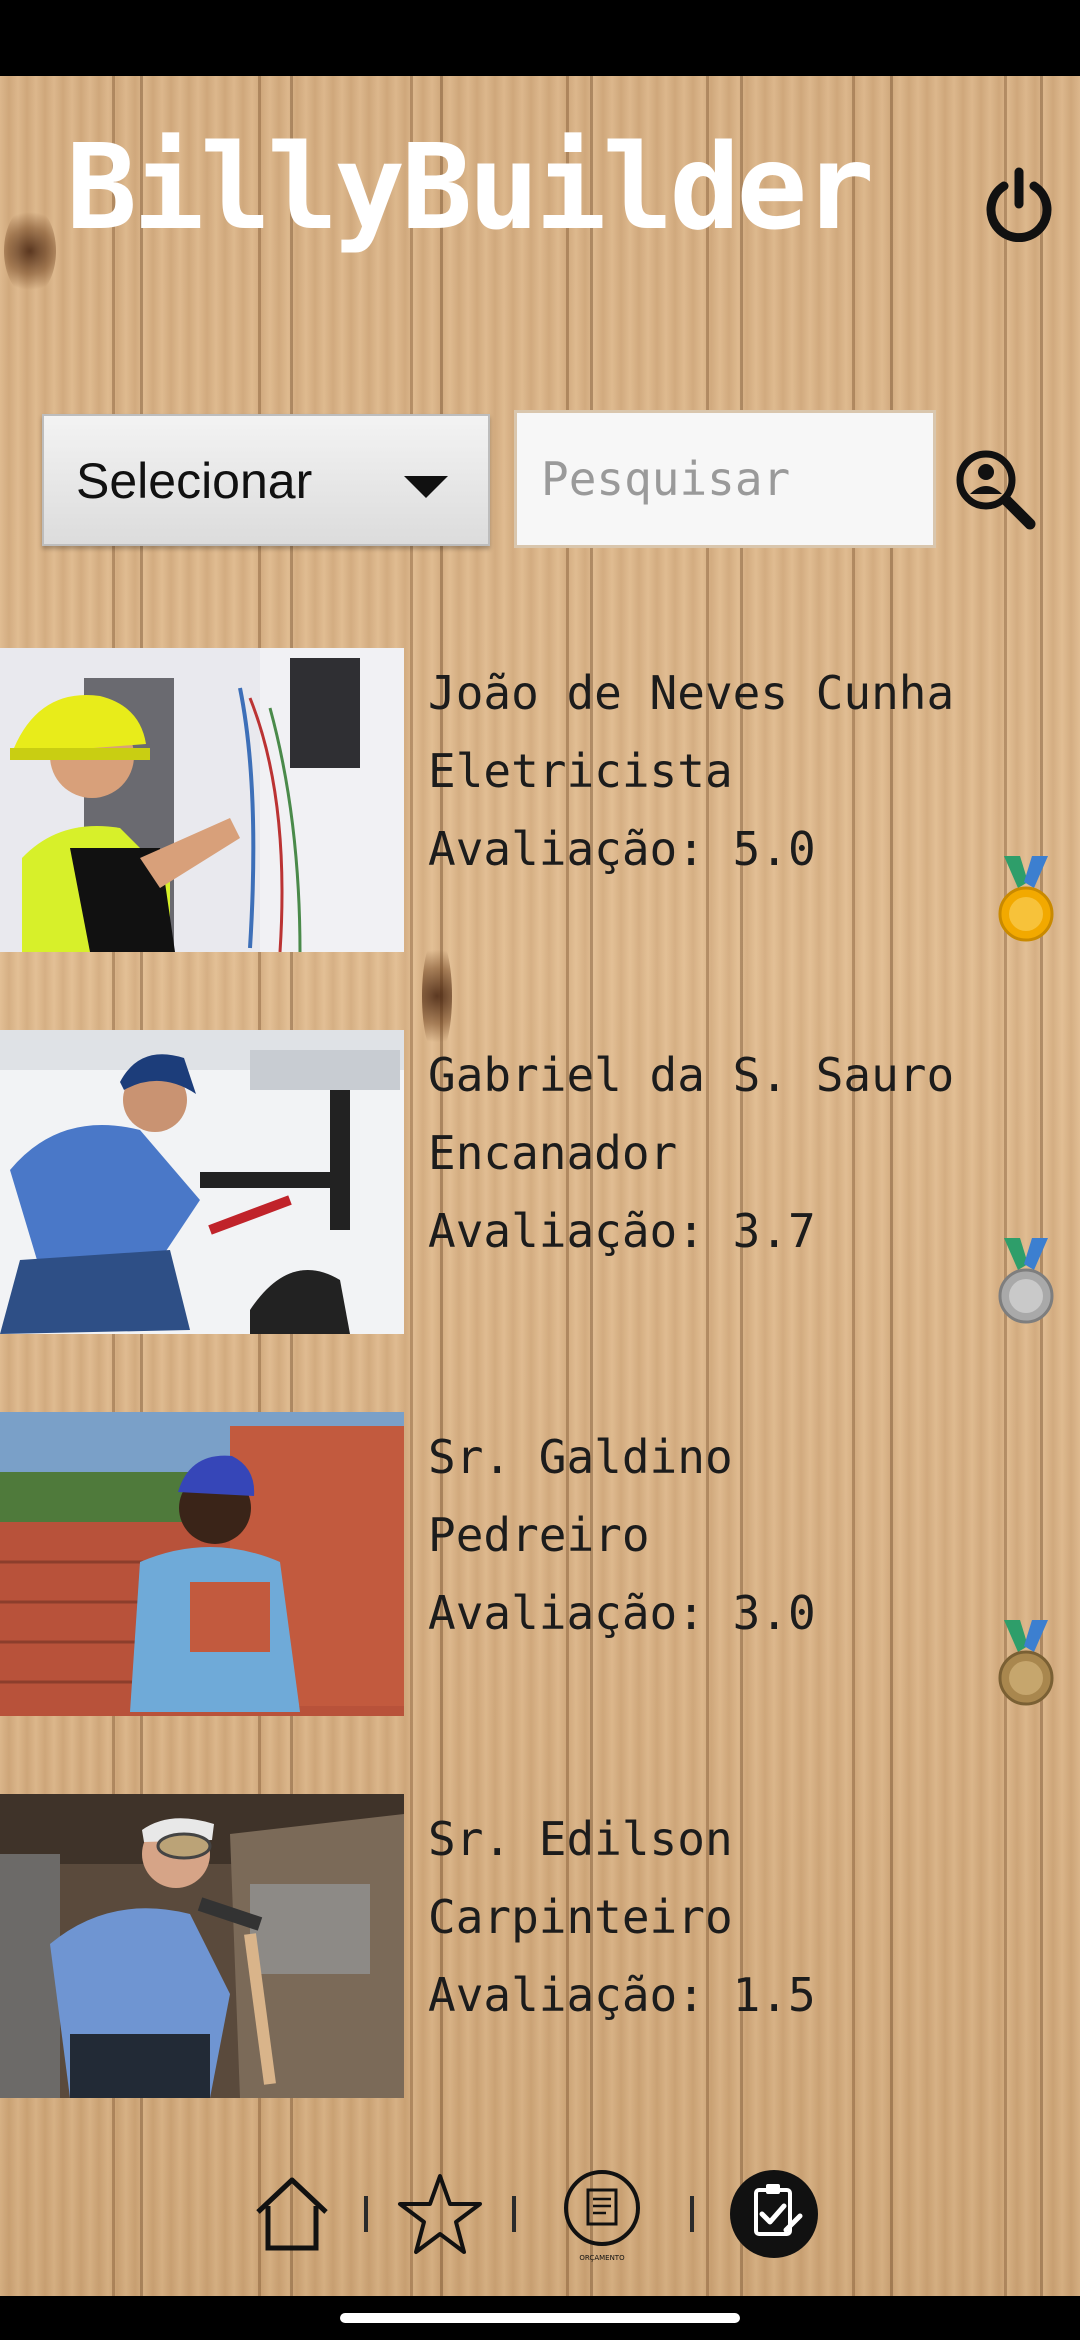 This screenshot has width=1080, height=2340. I want to click on professional-card: Sr. Galdino Pedreiro Avaliação: 3.0, so click(540, 1564).